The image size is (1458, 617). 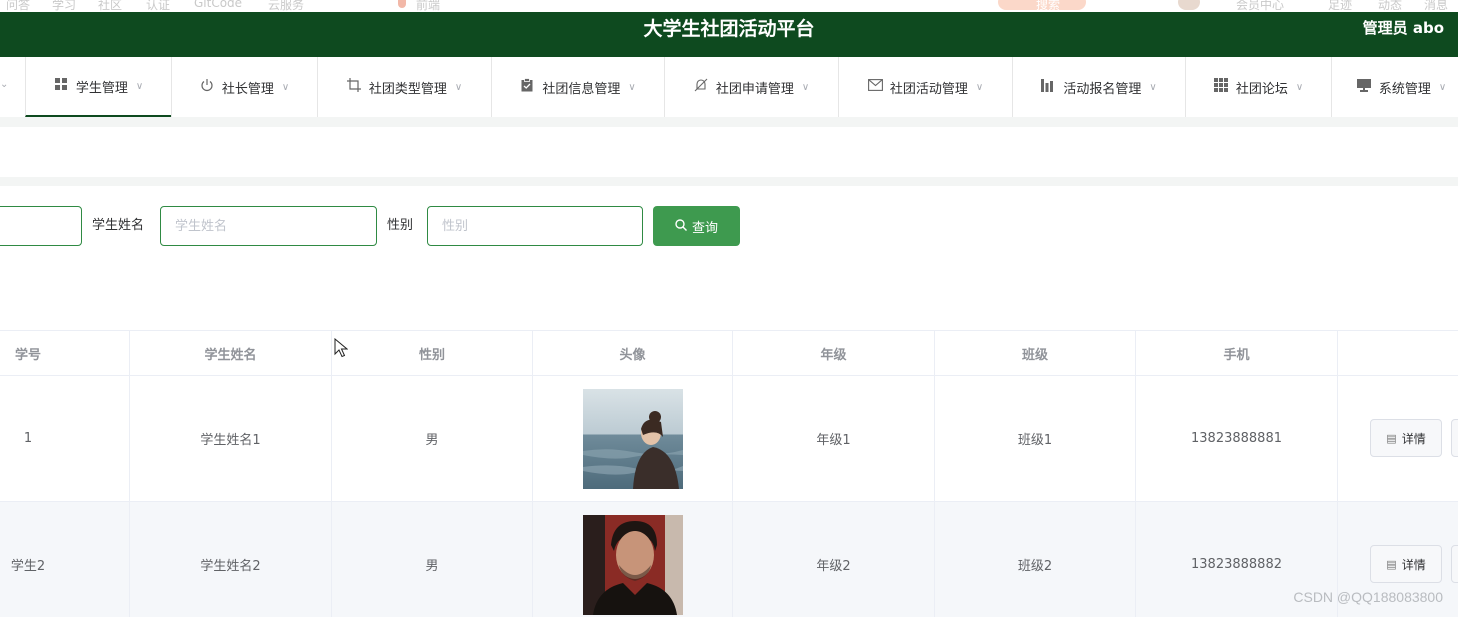 What do you see at coordinates (64, 6) in the screenshot?
I see `strip-link: 学习` at bounding box center [64, 6].